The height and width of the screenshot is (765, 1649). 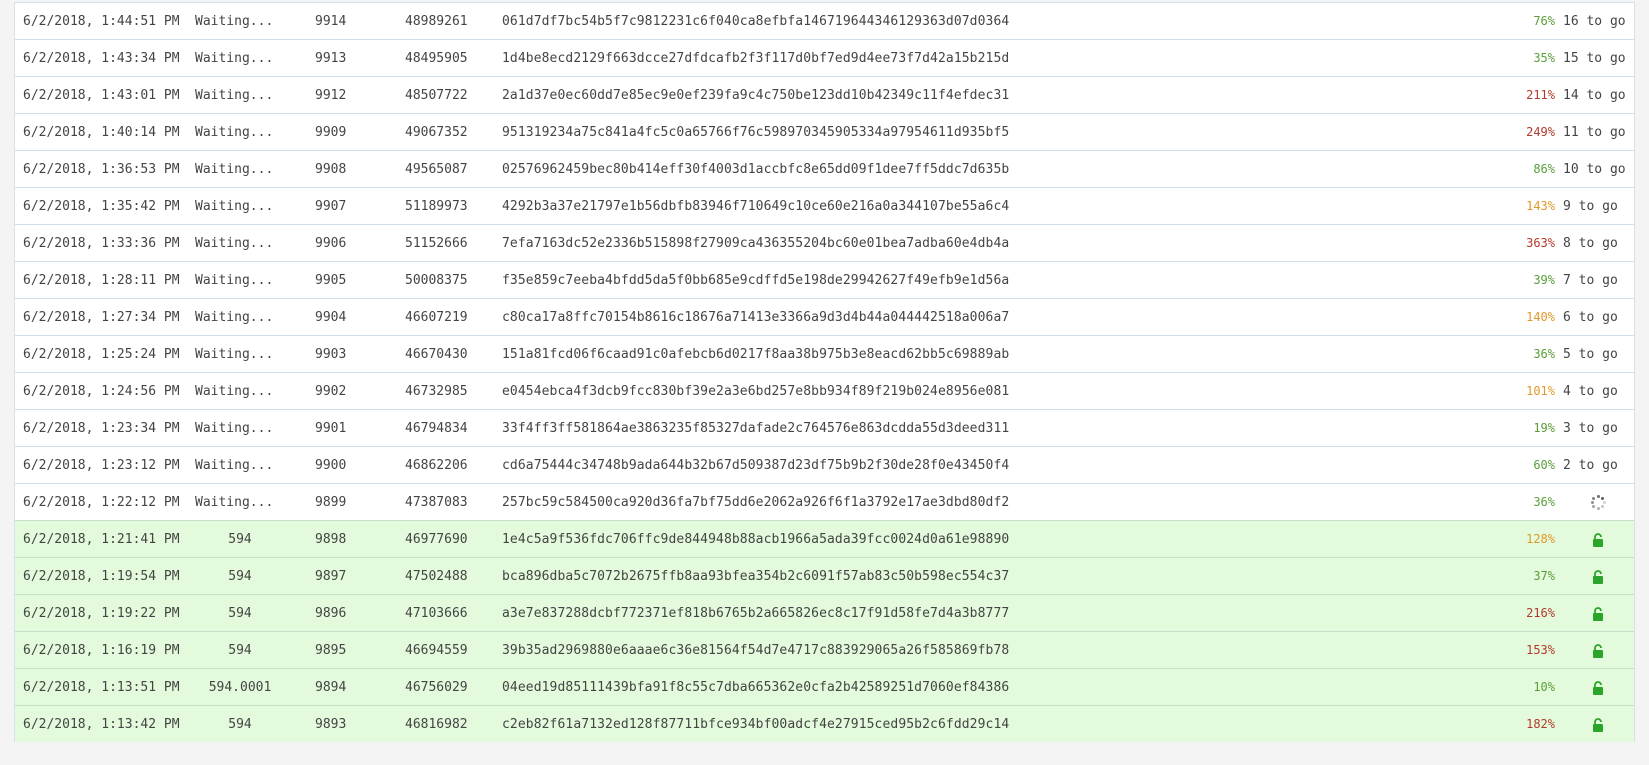 What do you see at coordinates (1544, 169) in the screenshot?
I see `block-effort: 86%` at bounding box center [1544, 169].